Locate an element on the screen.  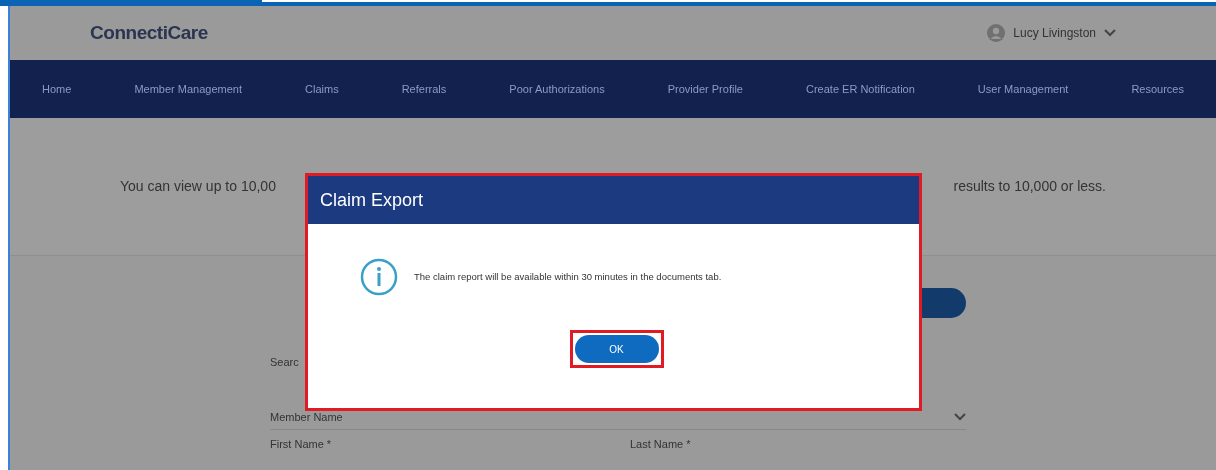
notice-text: results to 10,000 or less. is located at coordinates (1029, 186).